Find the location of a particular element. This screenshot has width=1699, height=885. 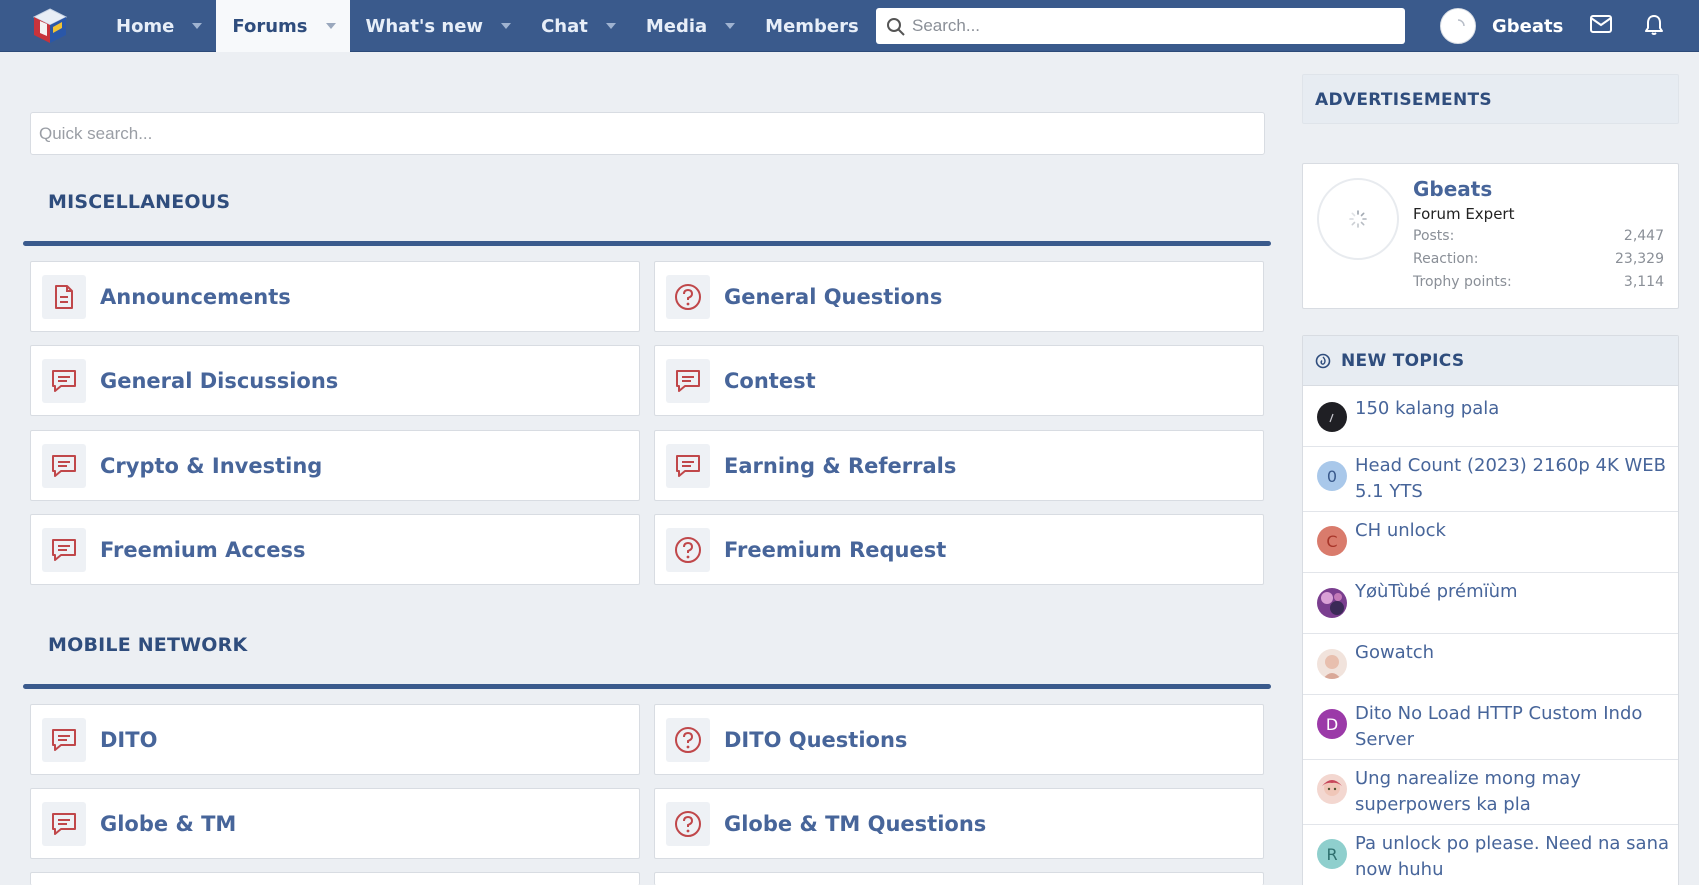

forum-label: General Discussions is located at coordinates (219, 381).